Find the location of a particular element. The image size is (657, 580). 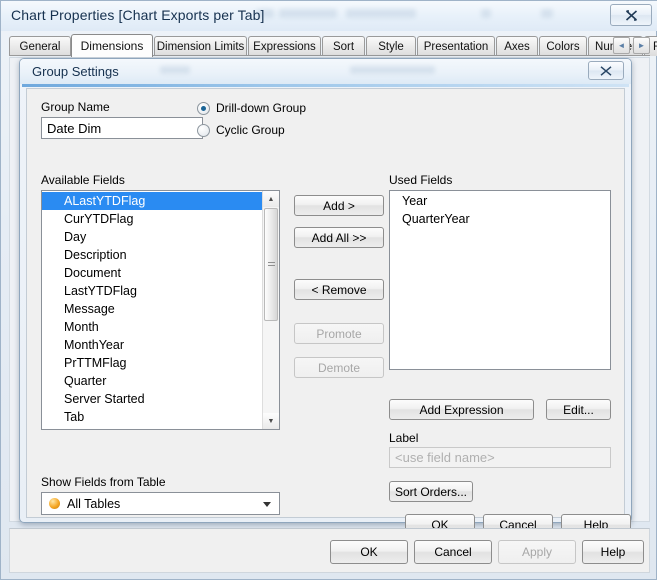

list-item: Message is located at coordinates (152, 309).